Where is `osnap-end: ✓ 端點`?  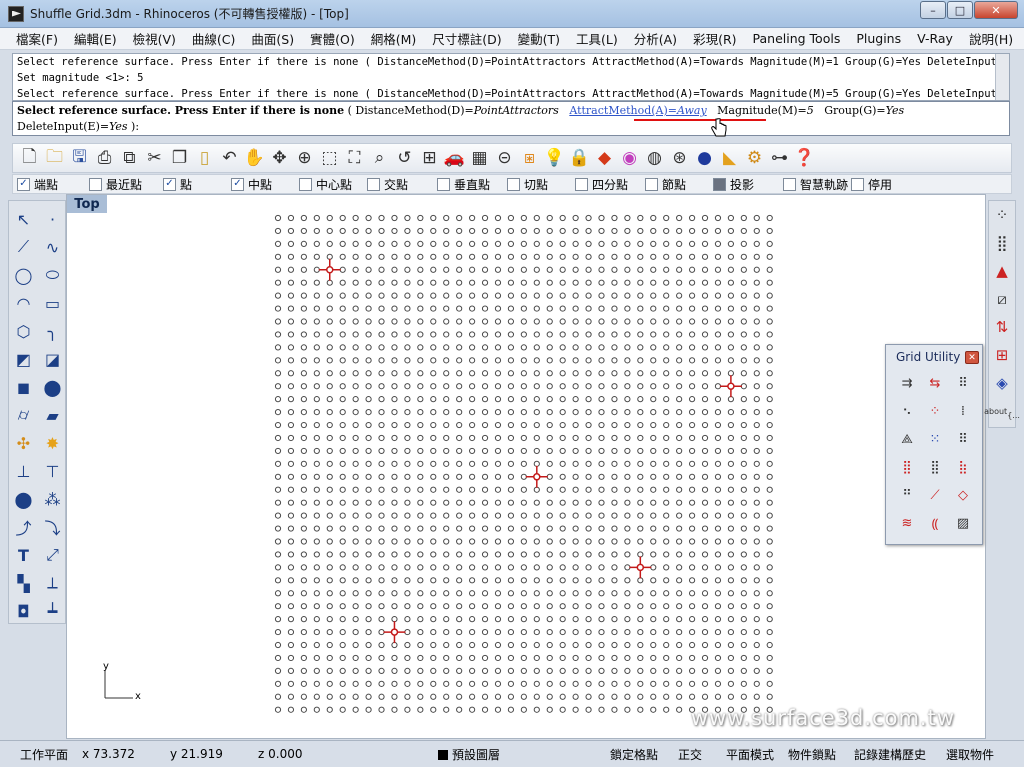 osnap-end: ✓ 端點 is located at coordinates (53, 184).